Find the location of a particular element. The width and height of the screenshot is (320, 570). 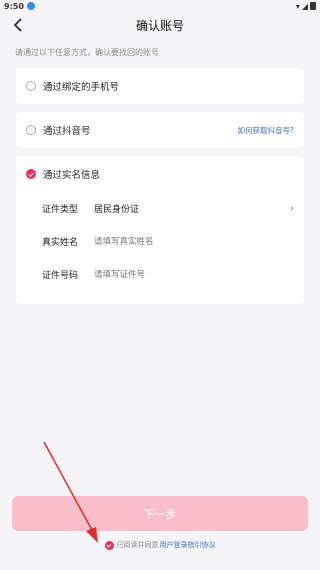

back-arrow-icon is located at coordinates (17, 25).